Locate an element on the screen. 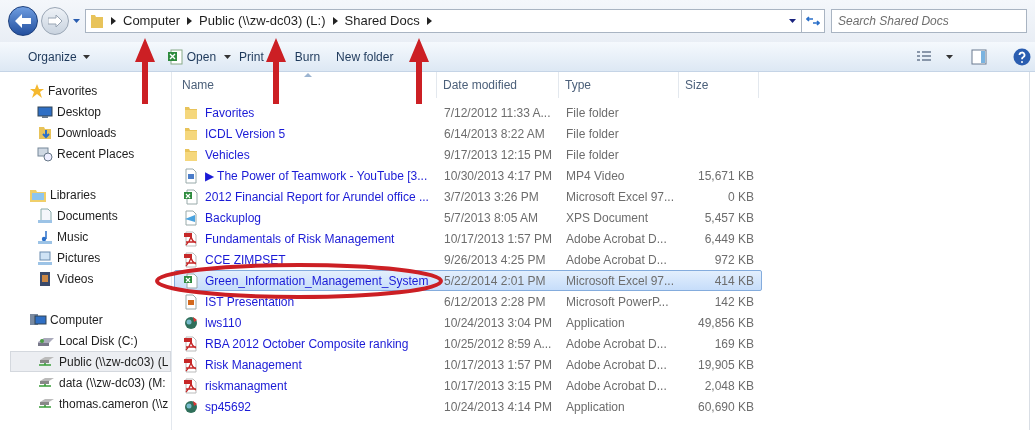  breadcrumb: Public (\\zw-dc03) (L:) is located at coordinates (262, 21).